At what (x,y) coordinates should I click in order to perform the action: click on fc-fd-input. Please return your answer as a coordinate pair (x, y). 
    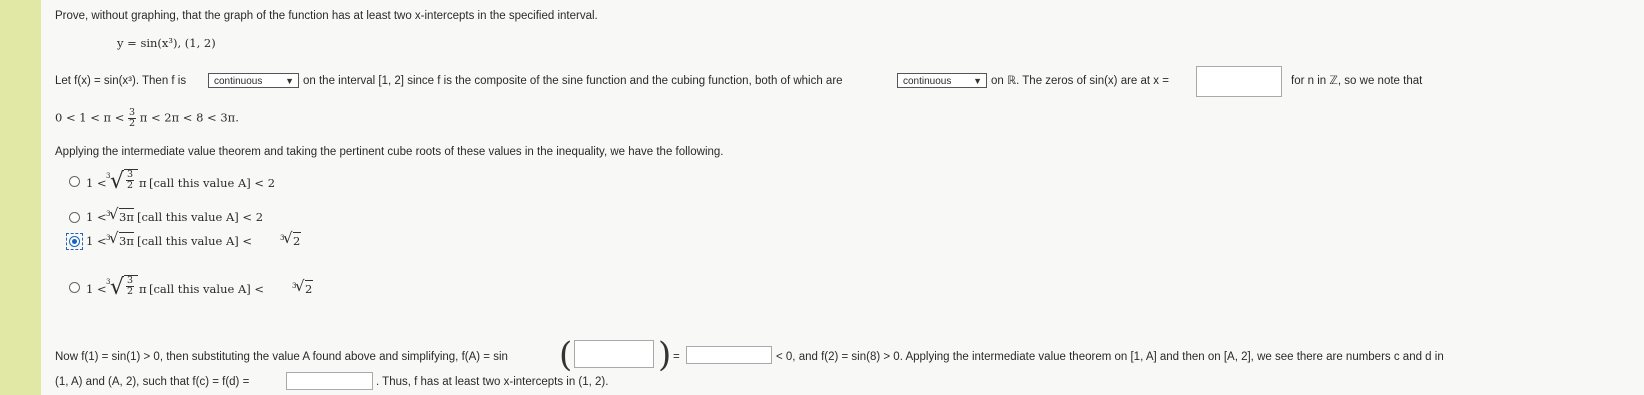
    Looking at the image, I should click on (329, 381).